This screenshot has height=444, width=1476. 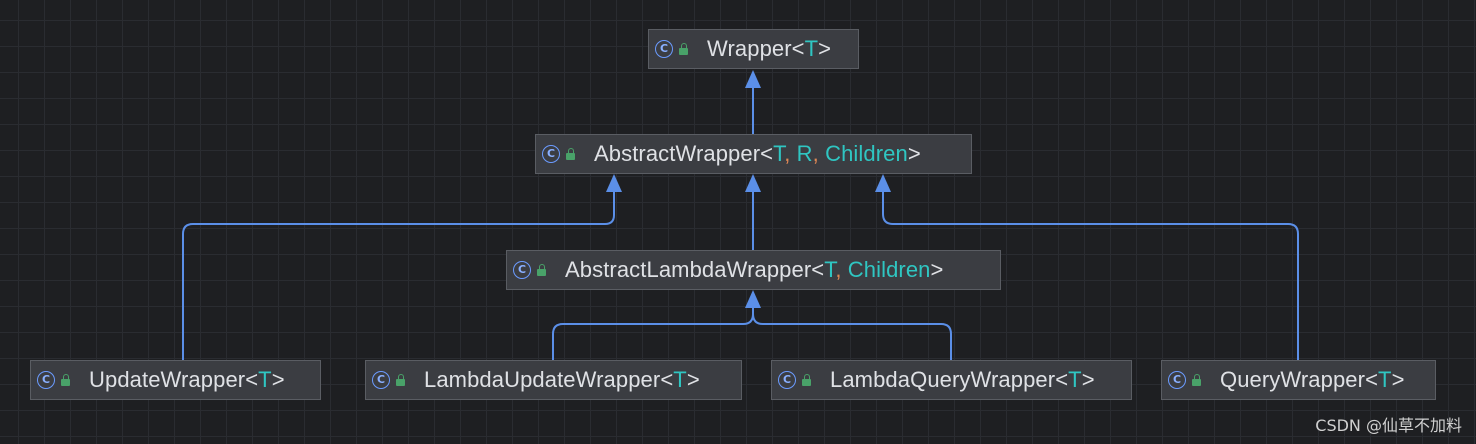 What do you see at coordinates (653, 332) in the screenshot?
I see `edge-lambda-update-wrapper-to-abstract-lambda-wrapper` at bounding box center [653, 332].